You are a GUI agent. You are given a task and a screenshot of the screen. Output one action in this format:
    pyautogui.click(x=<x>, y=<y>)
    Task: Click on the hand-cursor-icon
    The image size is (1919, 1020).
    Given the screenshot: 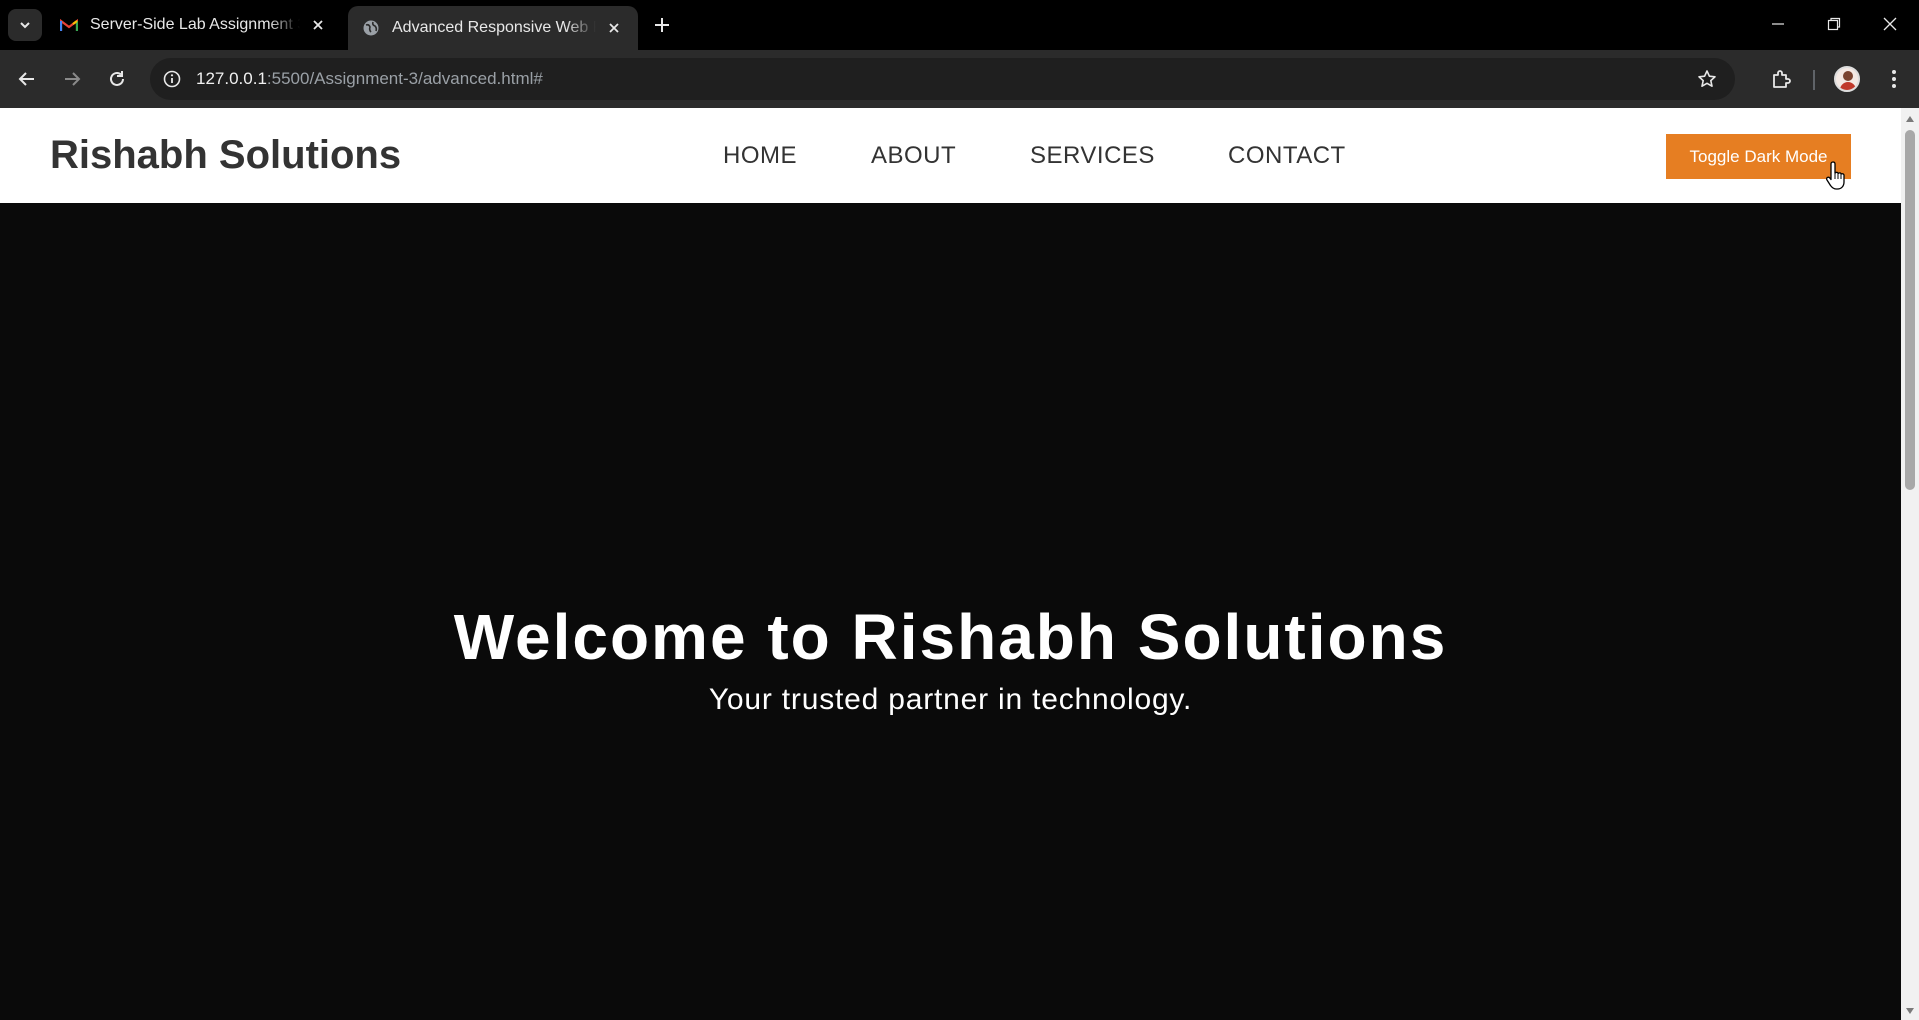 What is the action you would take?
    pyautogui.click(x=1835, y=175)
    